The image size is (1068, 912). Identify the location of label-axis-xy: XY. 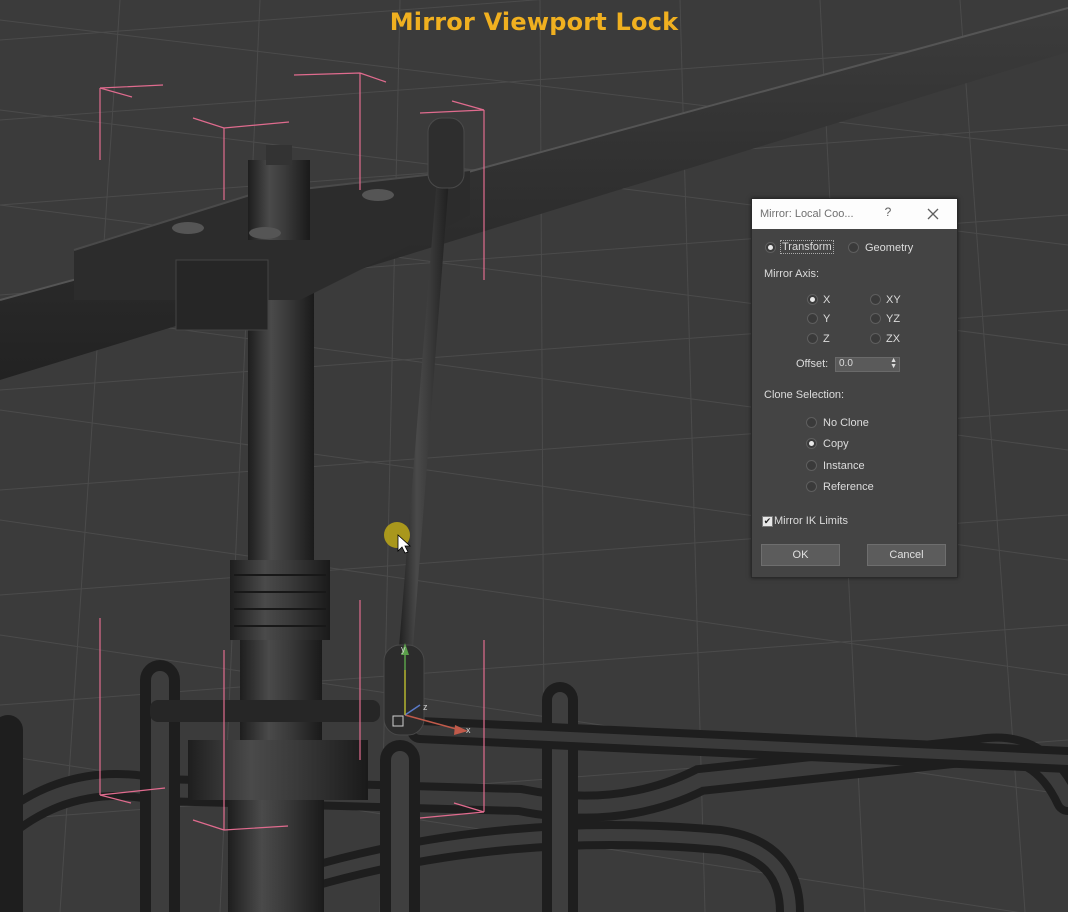
(893, 300).